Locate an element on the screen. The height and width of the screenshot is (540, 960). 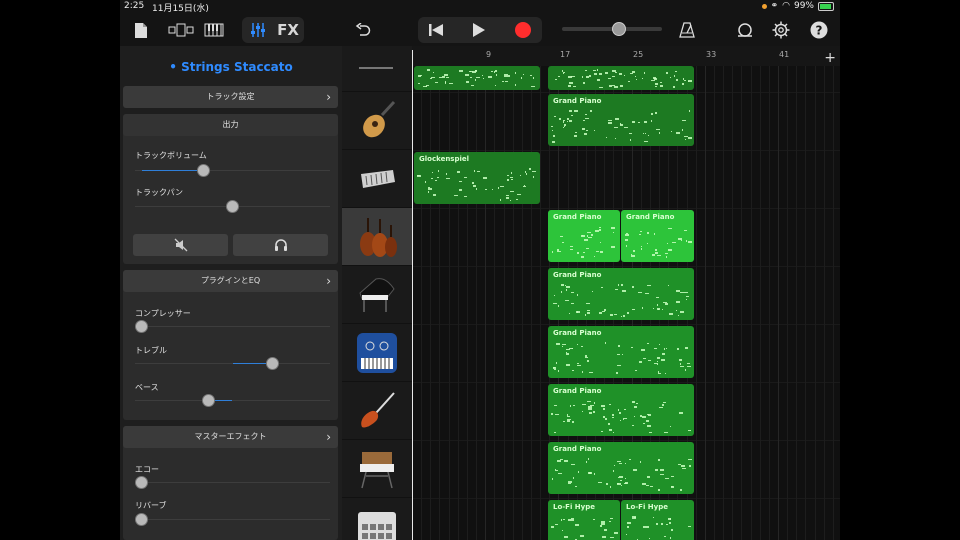
fx-button: FX is located at coordinates (288, 30).